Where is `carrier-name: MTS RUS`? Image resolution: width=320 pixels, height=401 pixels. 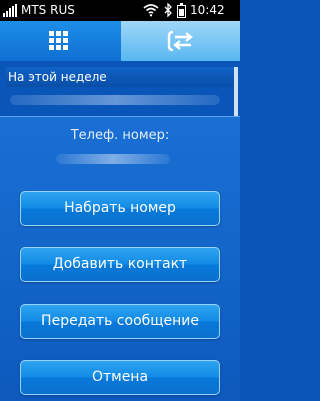
carrier-name: MTS RUS is located at coordinates (48, 10).